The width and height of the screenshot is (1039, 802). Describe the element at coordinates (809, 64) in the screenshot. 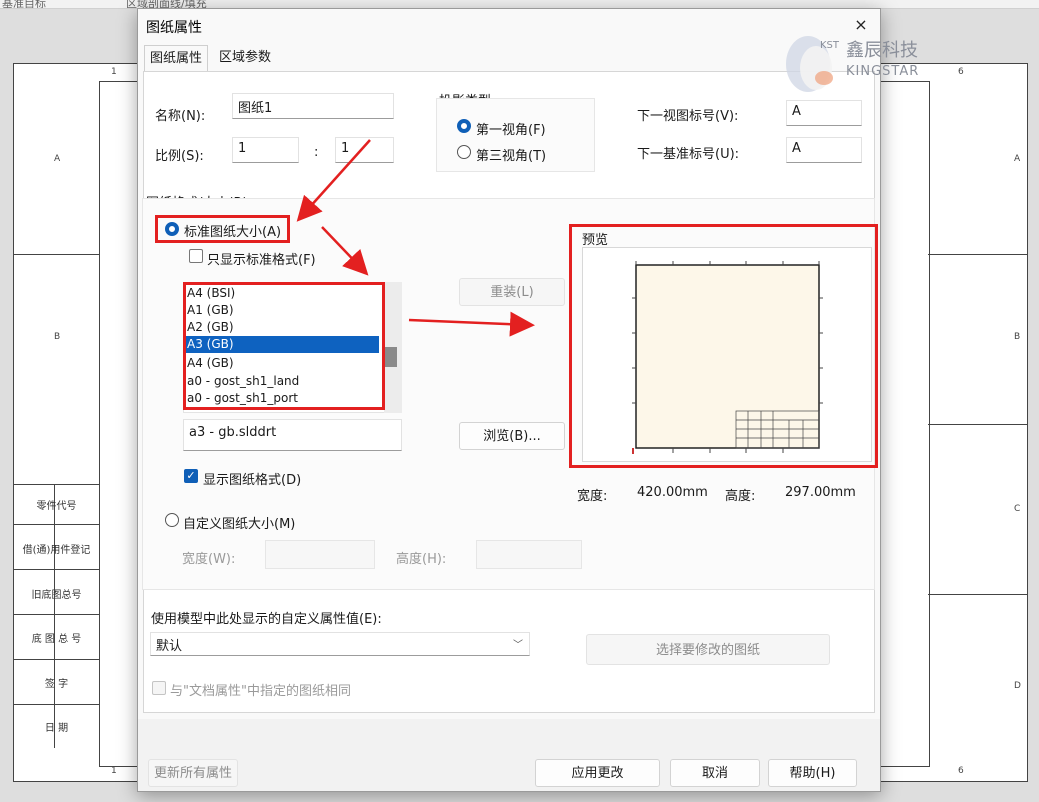

I see `logo-mark-icon` at that location.